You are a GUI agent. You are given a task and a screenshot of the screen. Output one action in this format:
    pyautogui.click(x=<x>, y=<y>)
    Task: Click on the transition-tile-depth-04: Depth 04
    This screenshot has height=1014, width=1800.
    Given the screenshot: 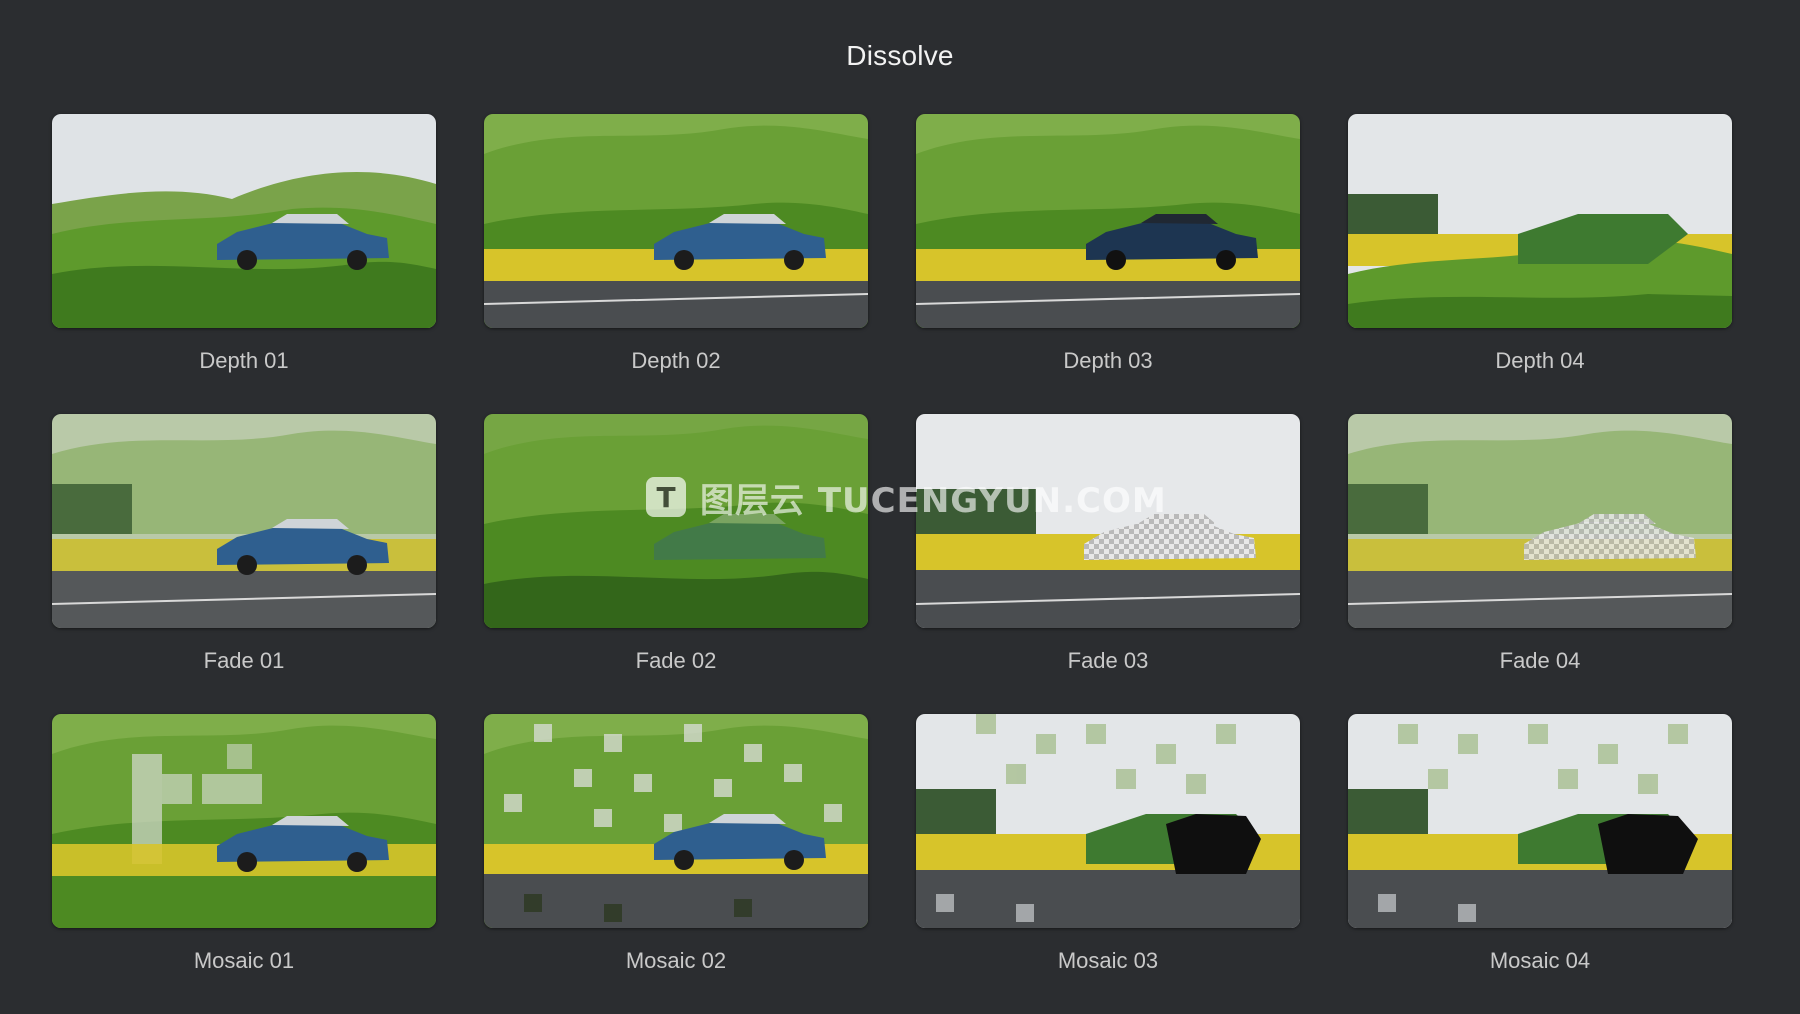 What is the action you would take?
    pyautogui.click(x=1540, y=264)
    